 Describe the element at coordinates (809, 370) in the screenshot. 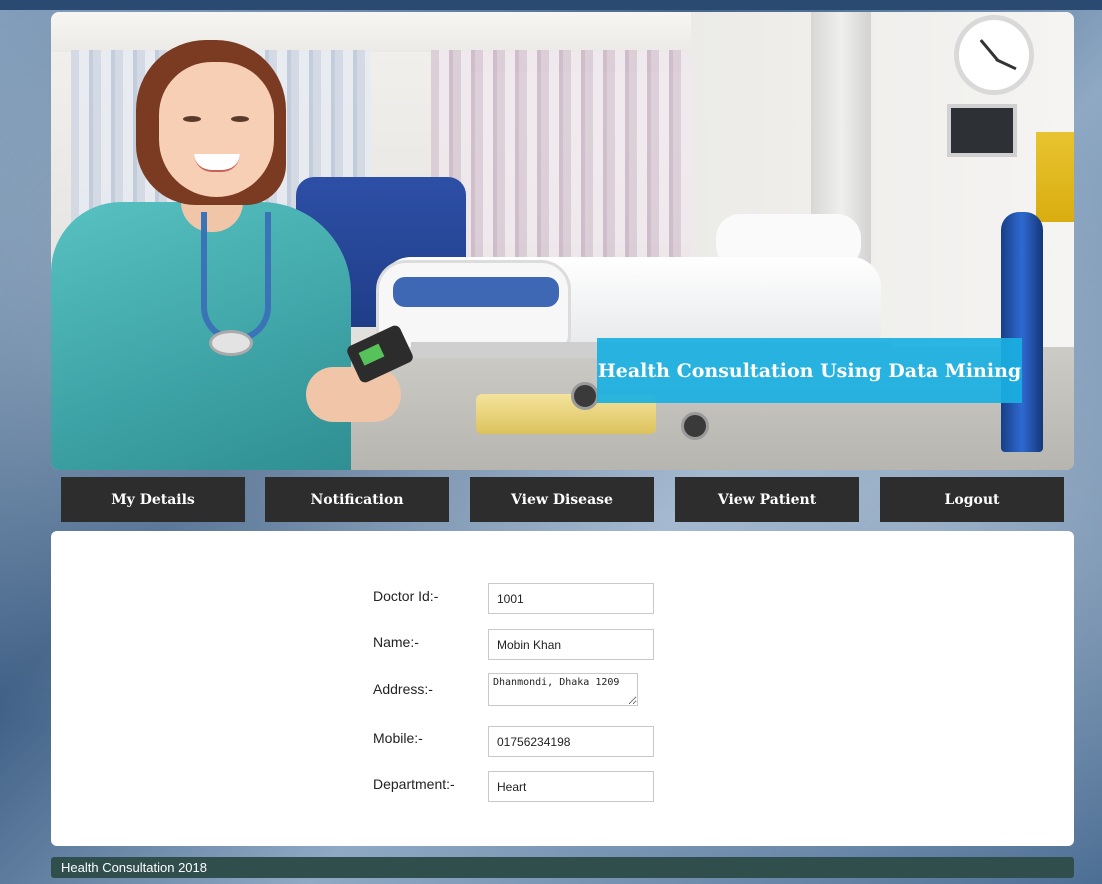

I see `site-title: Health Consultation Using Data Mining` at that location.